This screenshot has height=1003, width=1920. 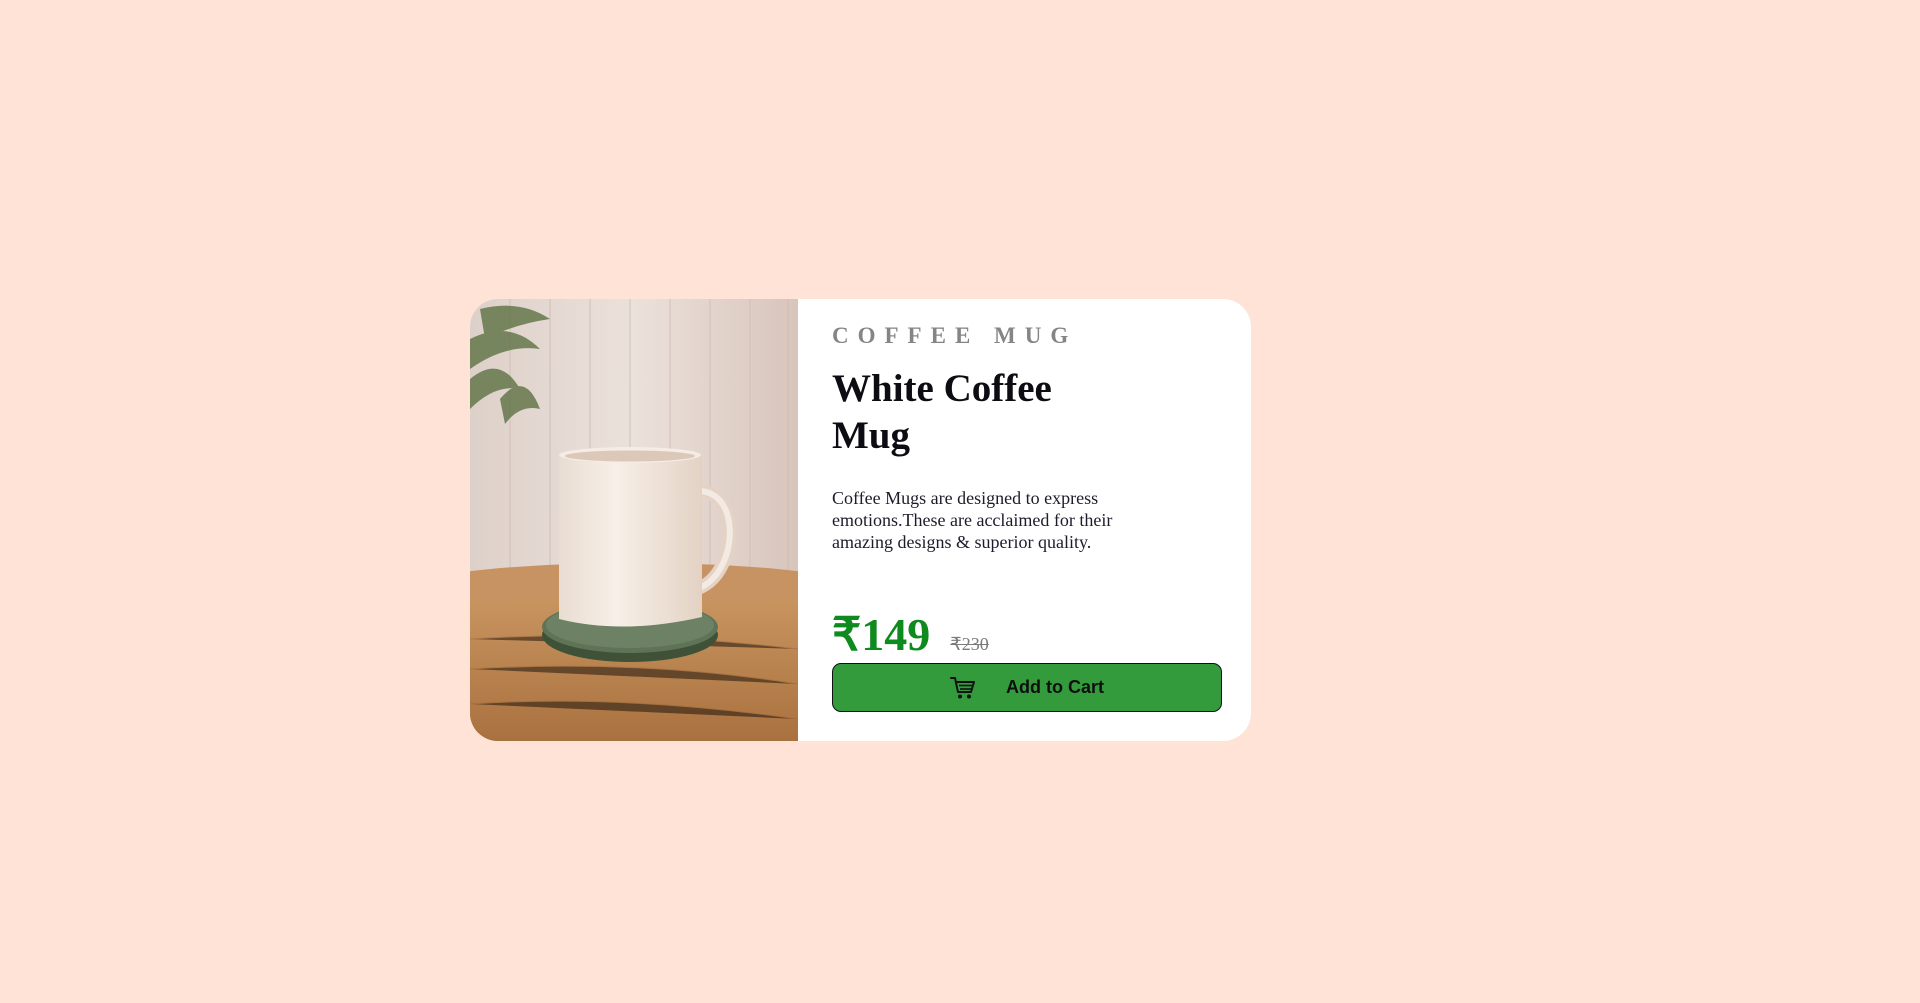 What do you see at coordinates (942, 412) in the screenshot?
I see `product-title: White Coffee Mug` at bounding box center [942, 412].